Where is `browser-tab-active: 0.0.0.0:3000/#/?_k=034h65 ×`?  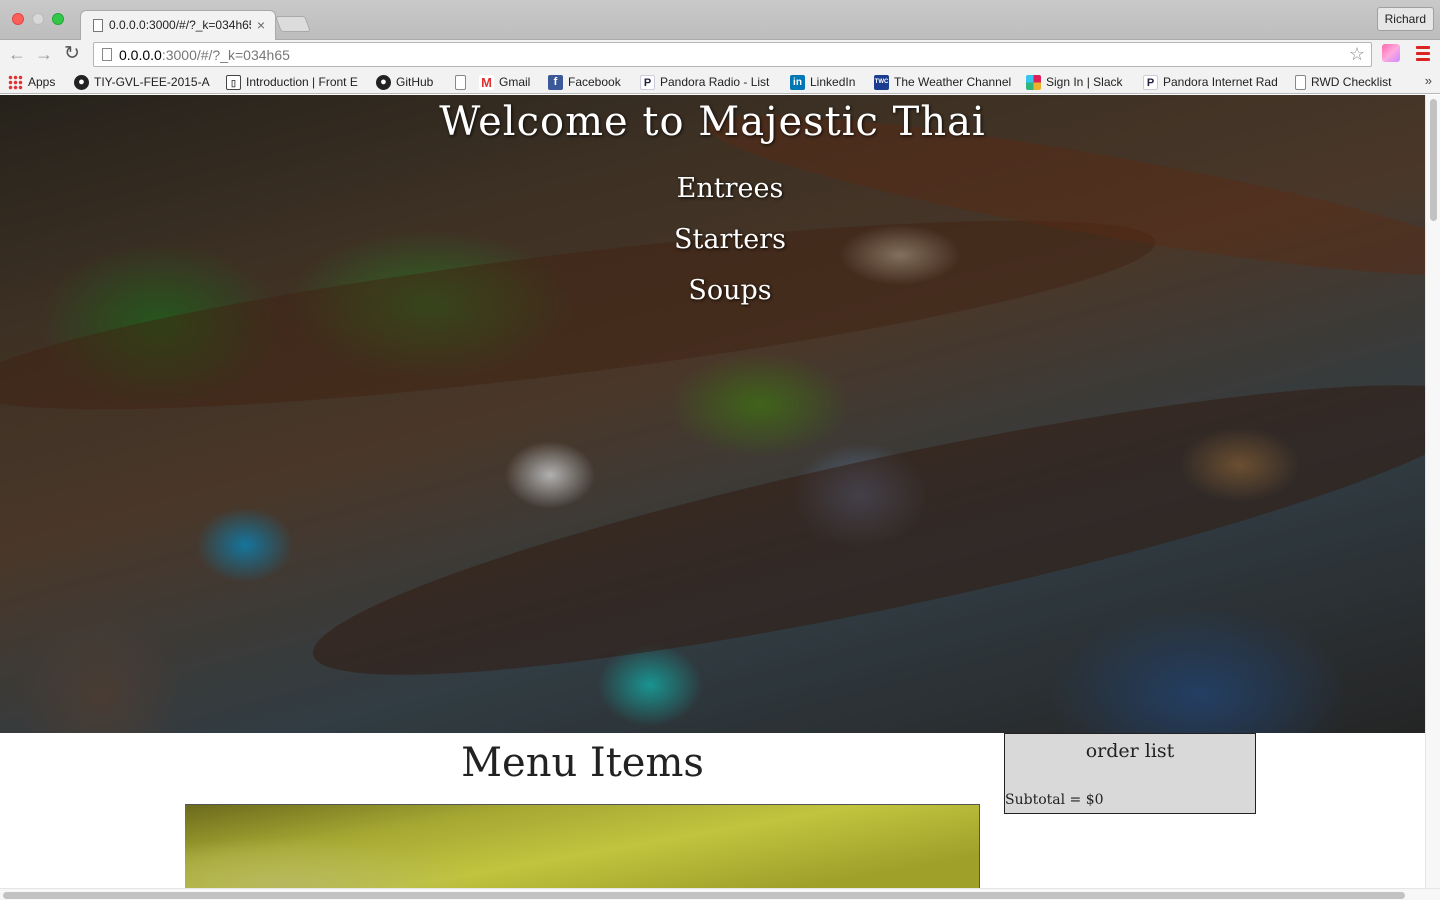 browser-tab-active: 0.0.0.0:3000/#/?_k=034h65 × is located at coordinates (178, 25).